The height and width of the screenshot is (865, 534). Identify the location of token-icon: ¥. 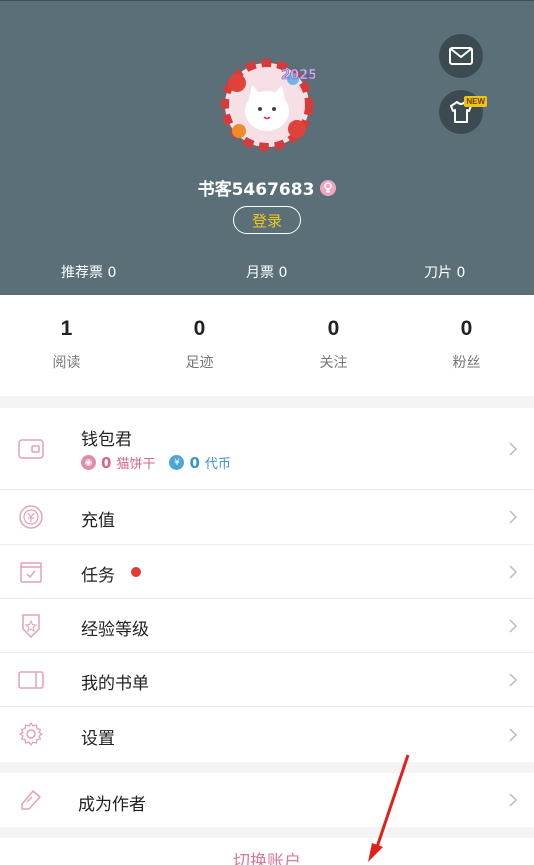
(177, 462).